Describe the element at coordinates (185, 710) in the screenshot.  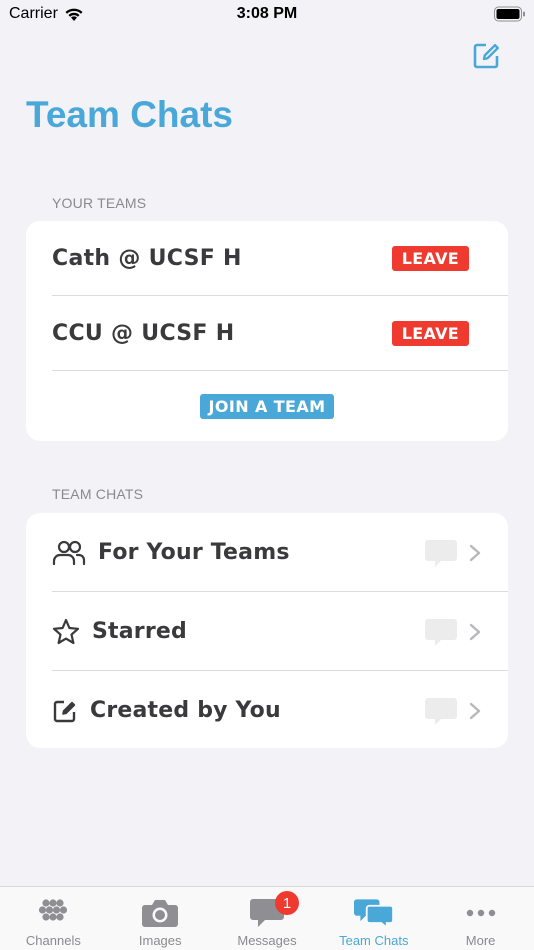
I see `chat-row-label: Created by You` at that location.